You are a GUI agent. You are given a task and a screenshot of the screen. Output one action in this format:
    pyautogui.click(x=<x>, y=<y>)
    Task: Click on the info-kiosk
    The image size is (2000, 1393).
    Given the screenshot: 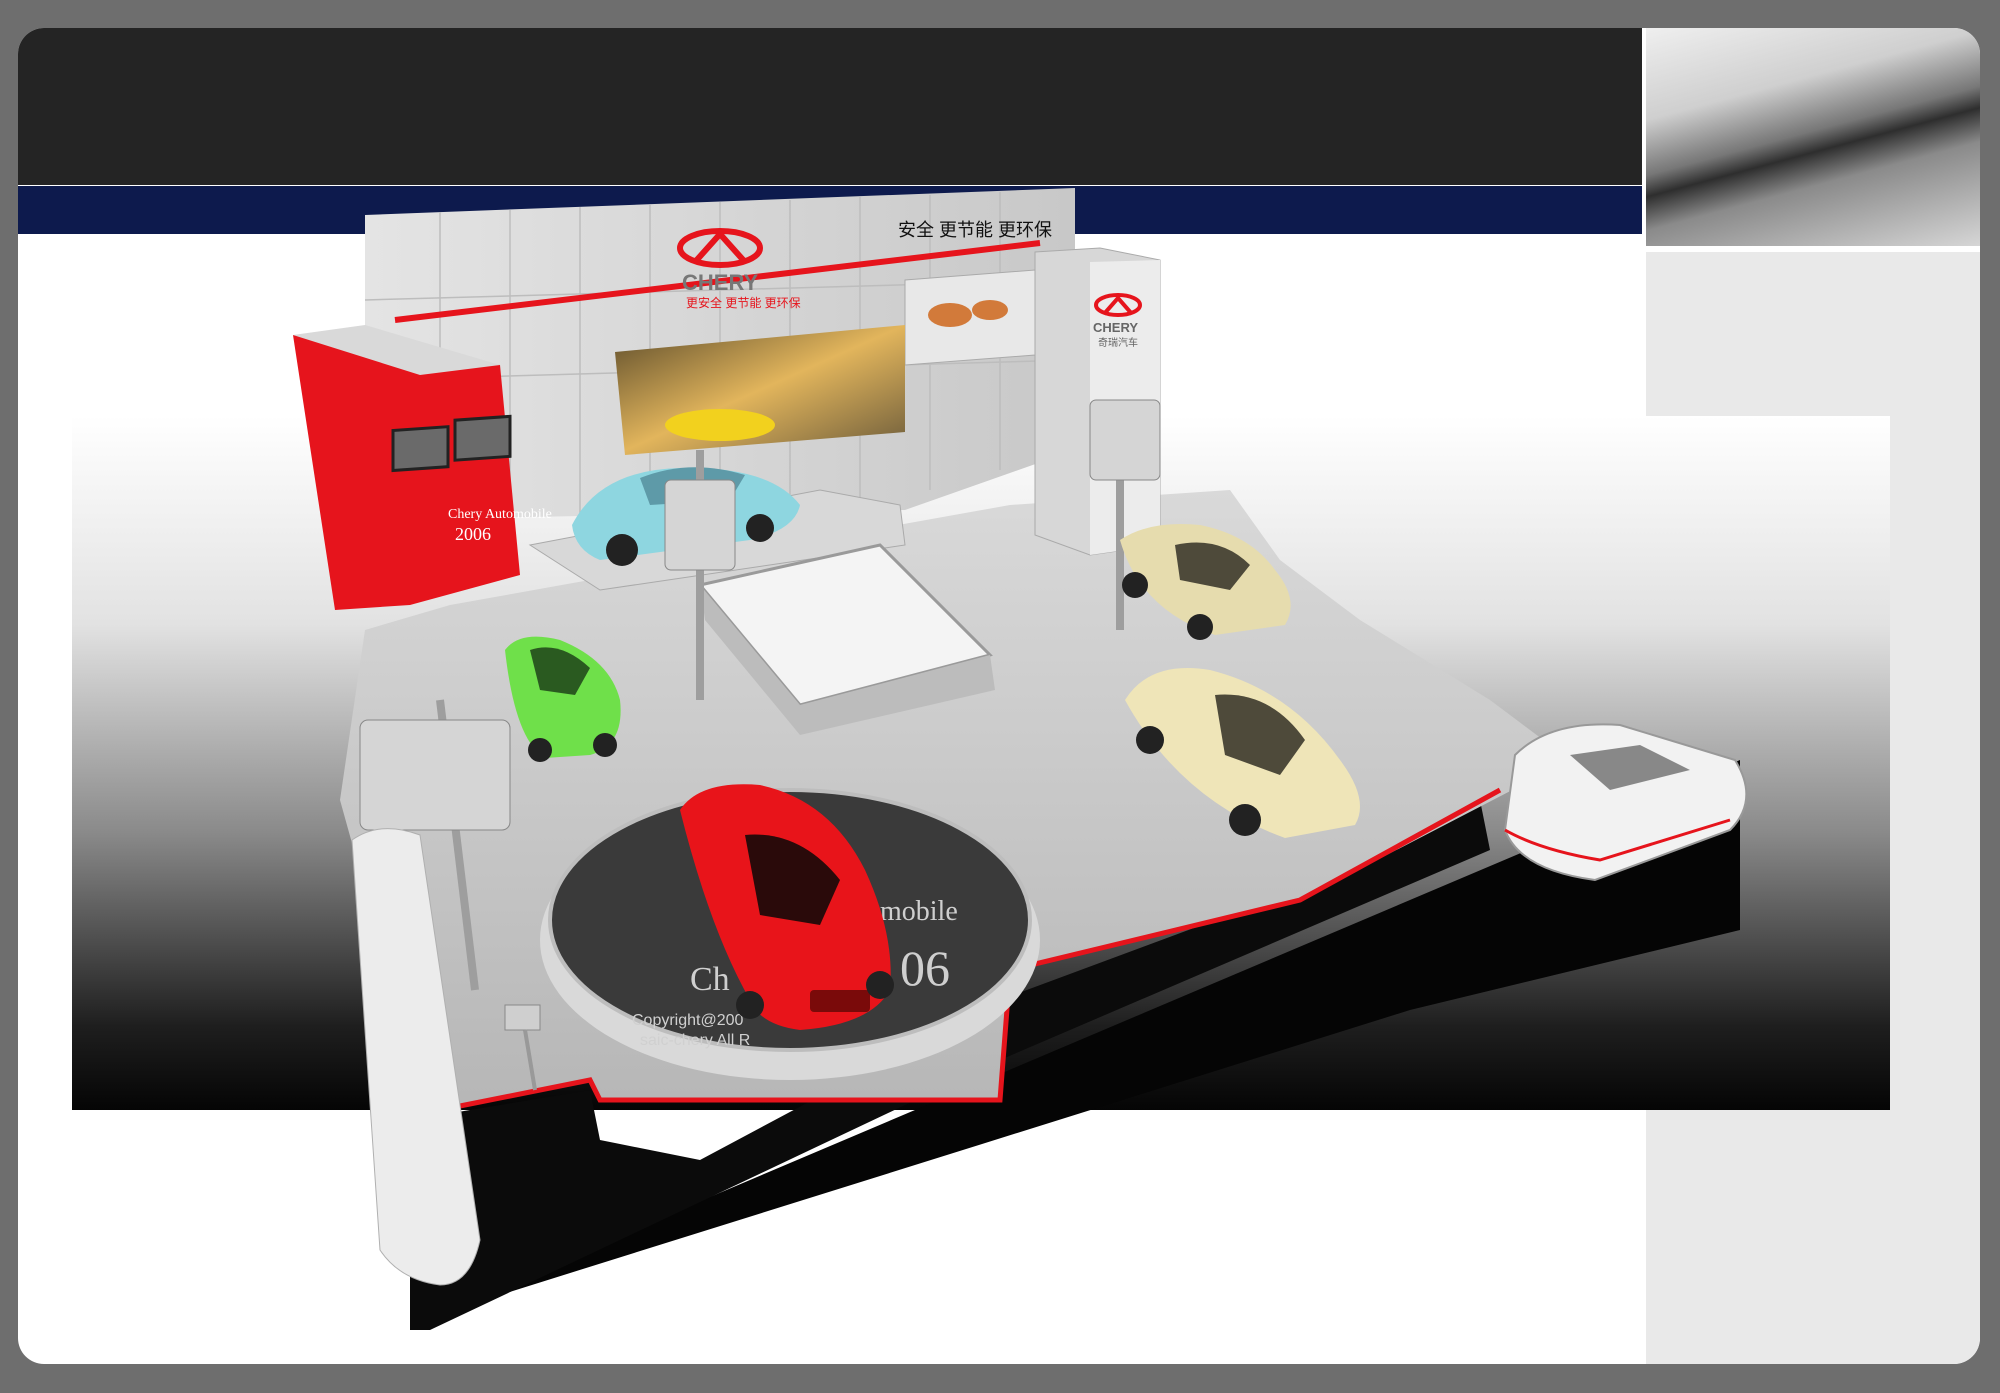 What is the action you would take?
    pyautogui.click(x=522, y=1017)
    